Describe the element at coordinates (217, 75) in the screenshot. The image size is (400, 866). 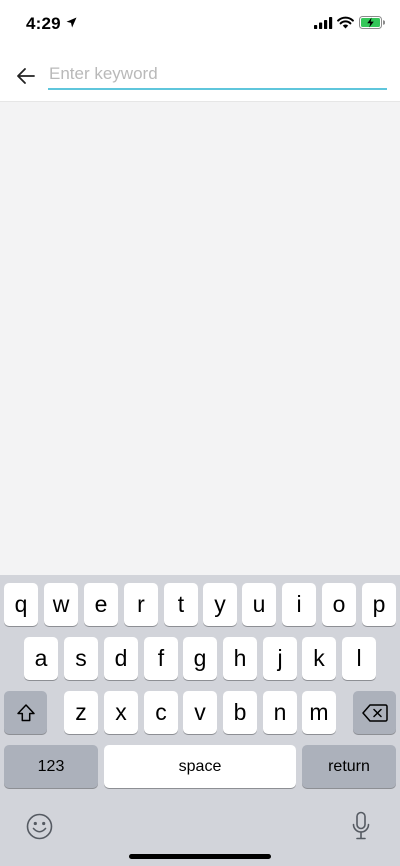
I see `search-input` at that location.